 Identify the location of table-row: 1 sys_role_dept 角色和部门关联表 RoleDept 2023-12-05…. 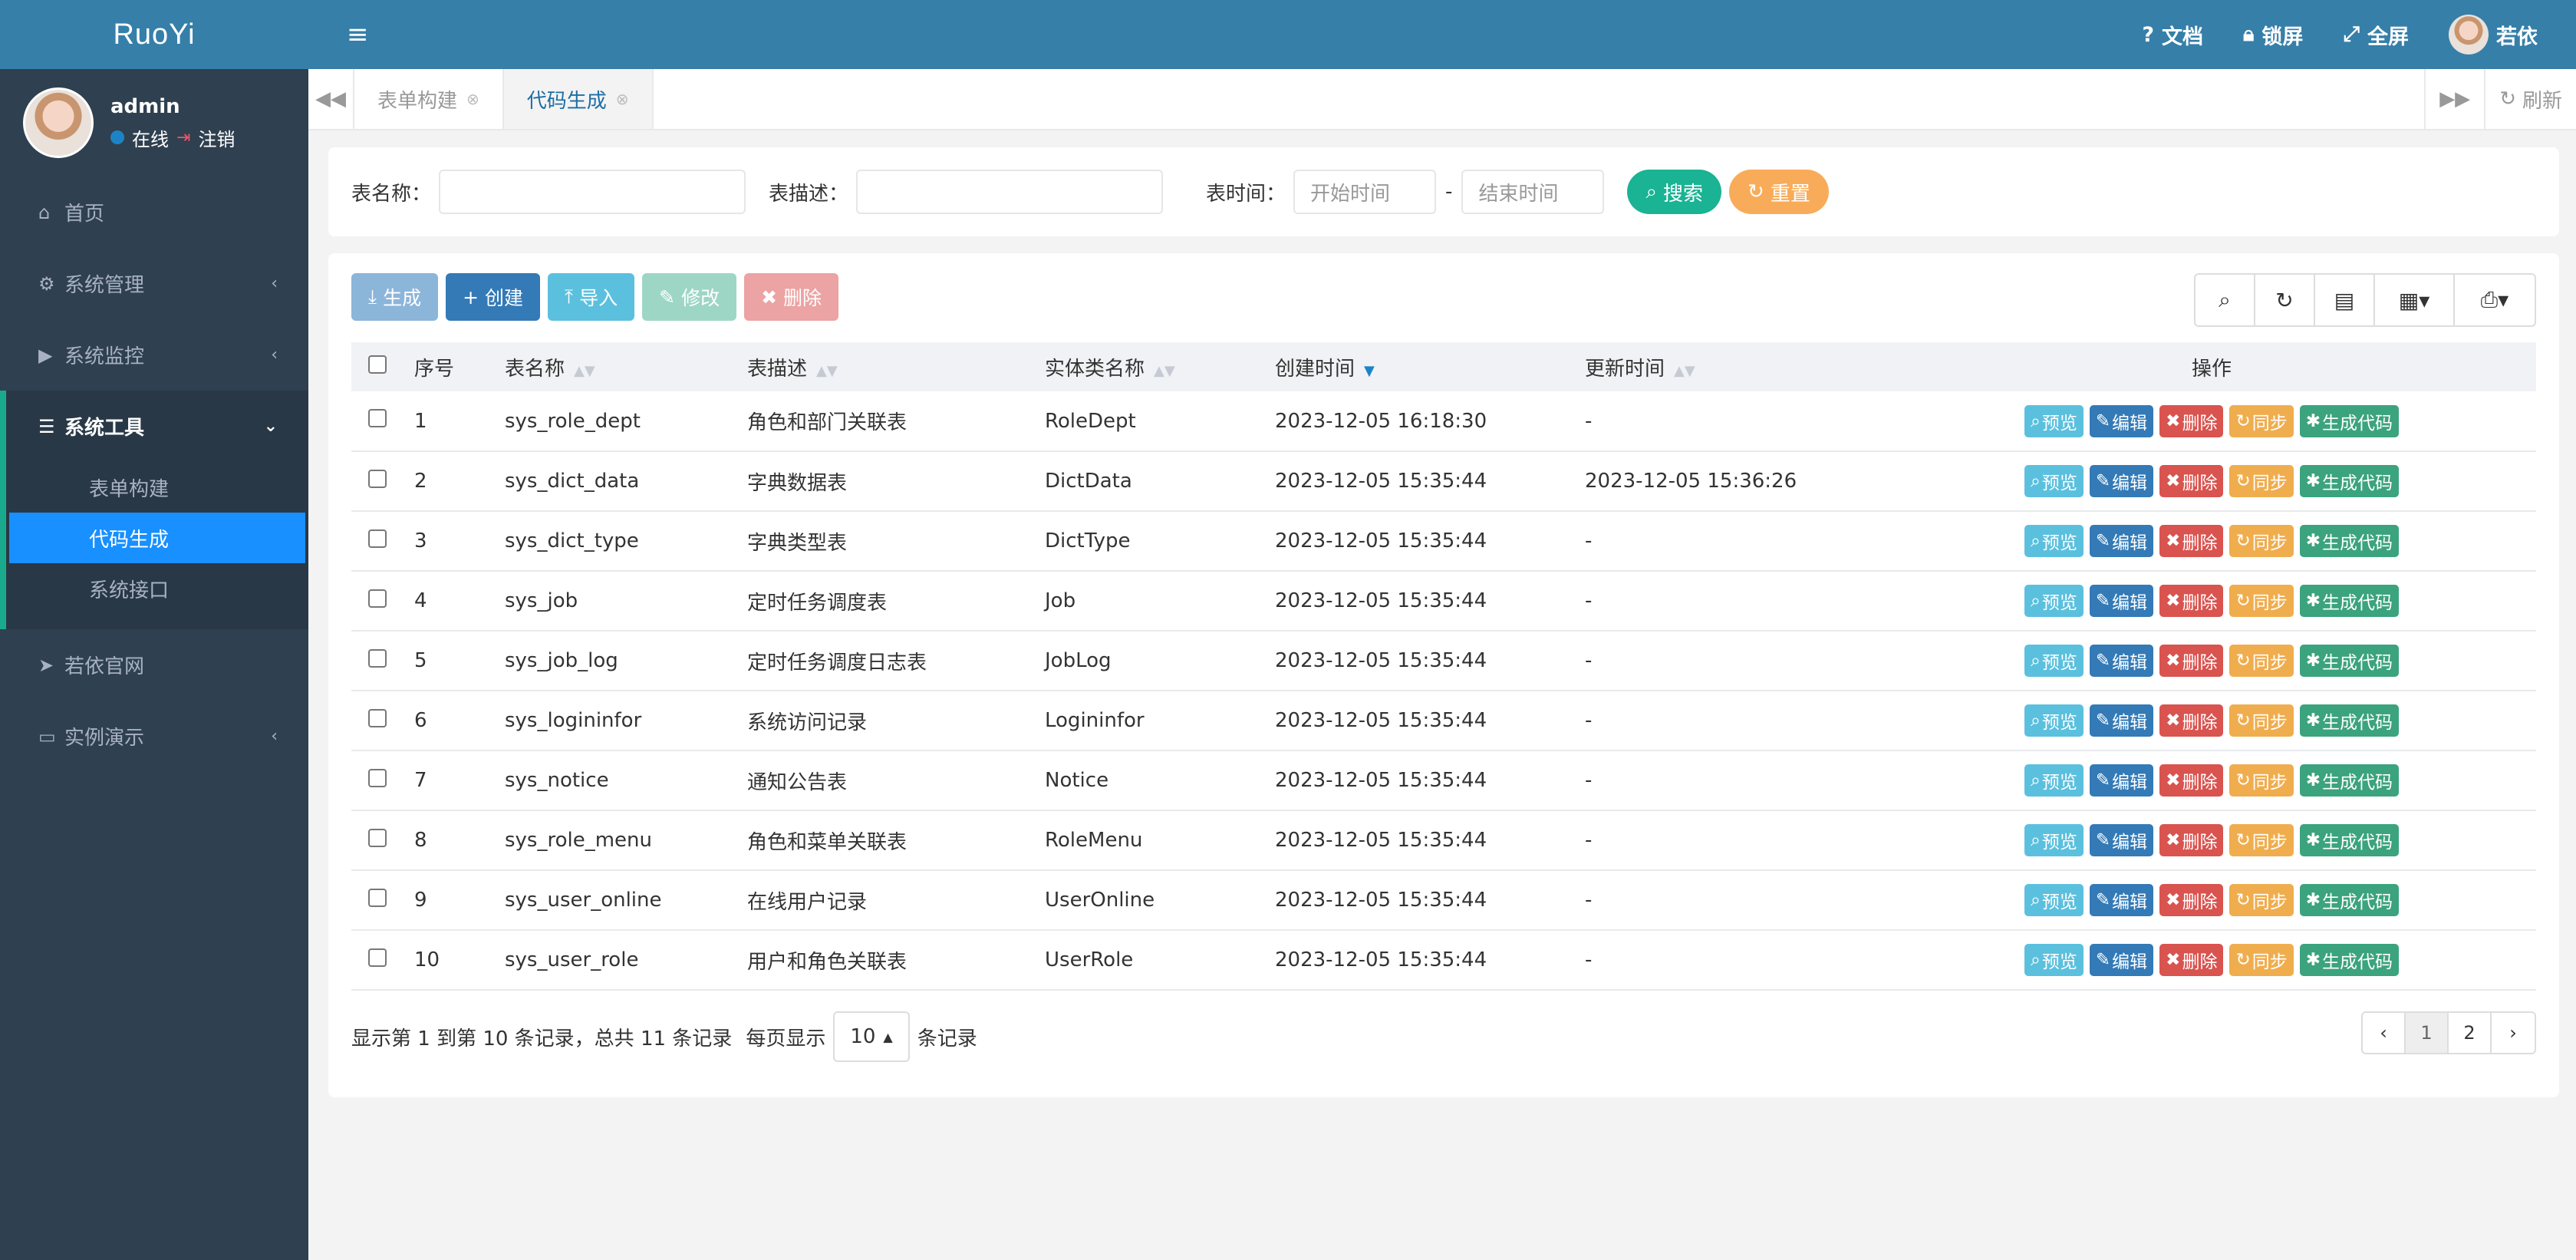
(1443, 421).